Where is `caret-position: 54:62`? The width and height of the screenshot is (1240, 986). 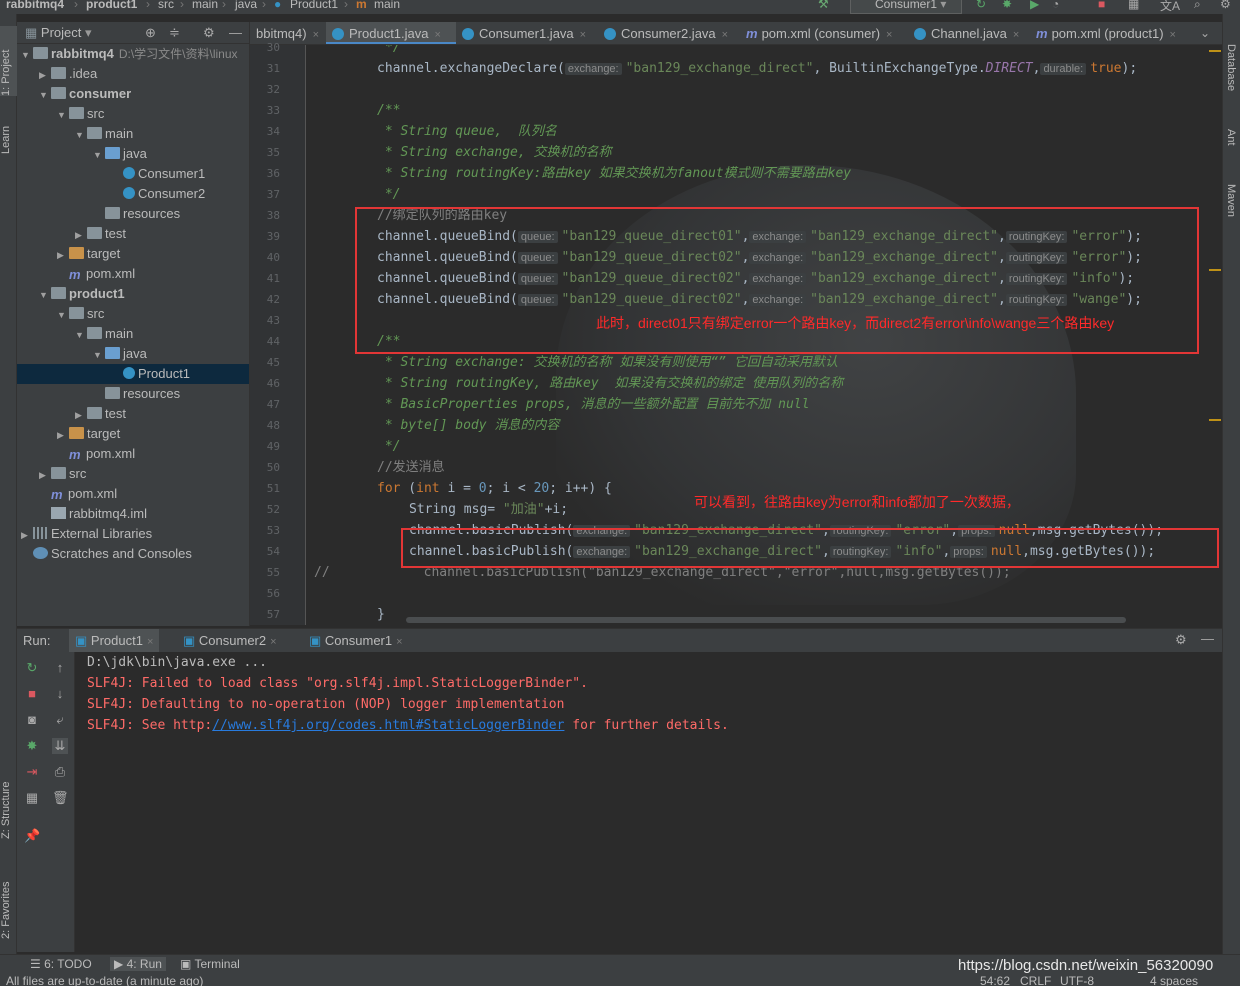 caret-position: 54:62 is located at coordinates (995, 980).